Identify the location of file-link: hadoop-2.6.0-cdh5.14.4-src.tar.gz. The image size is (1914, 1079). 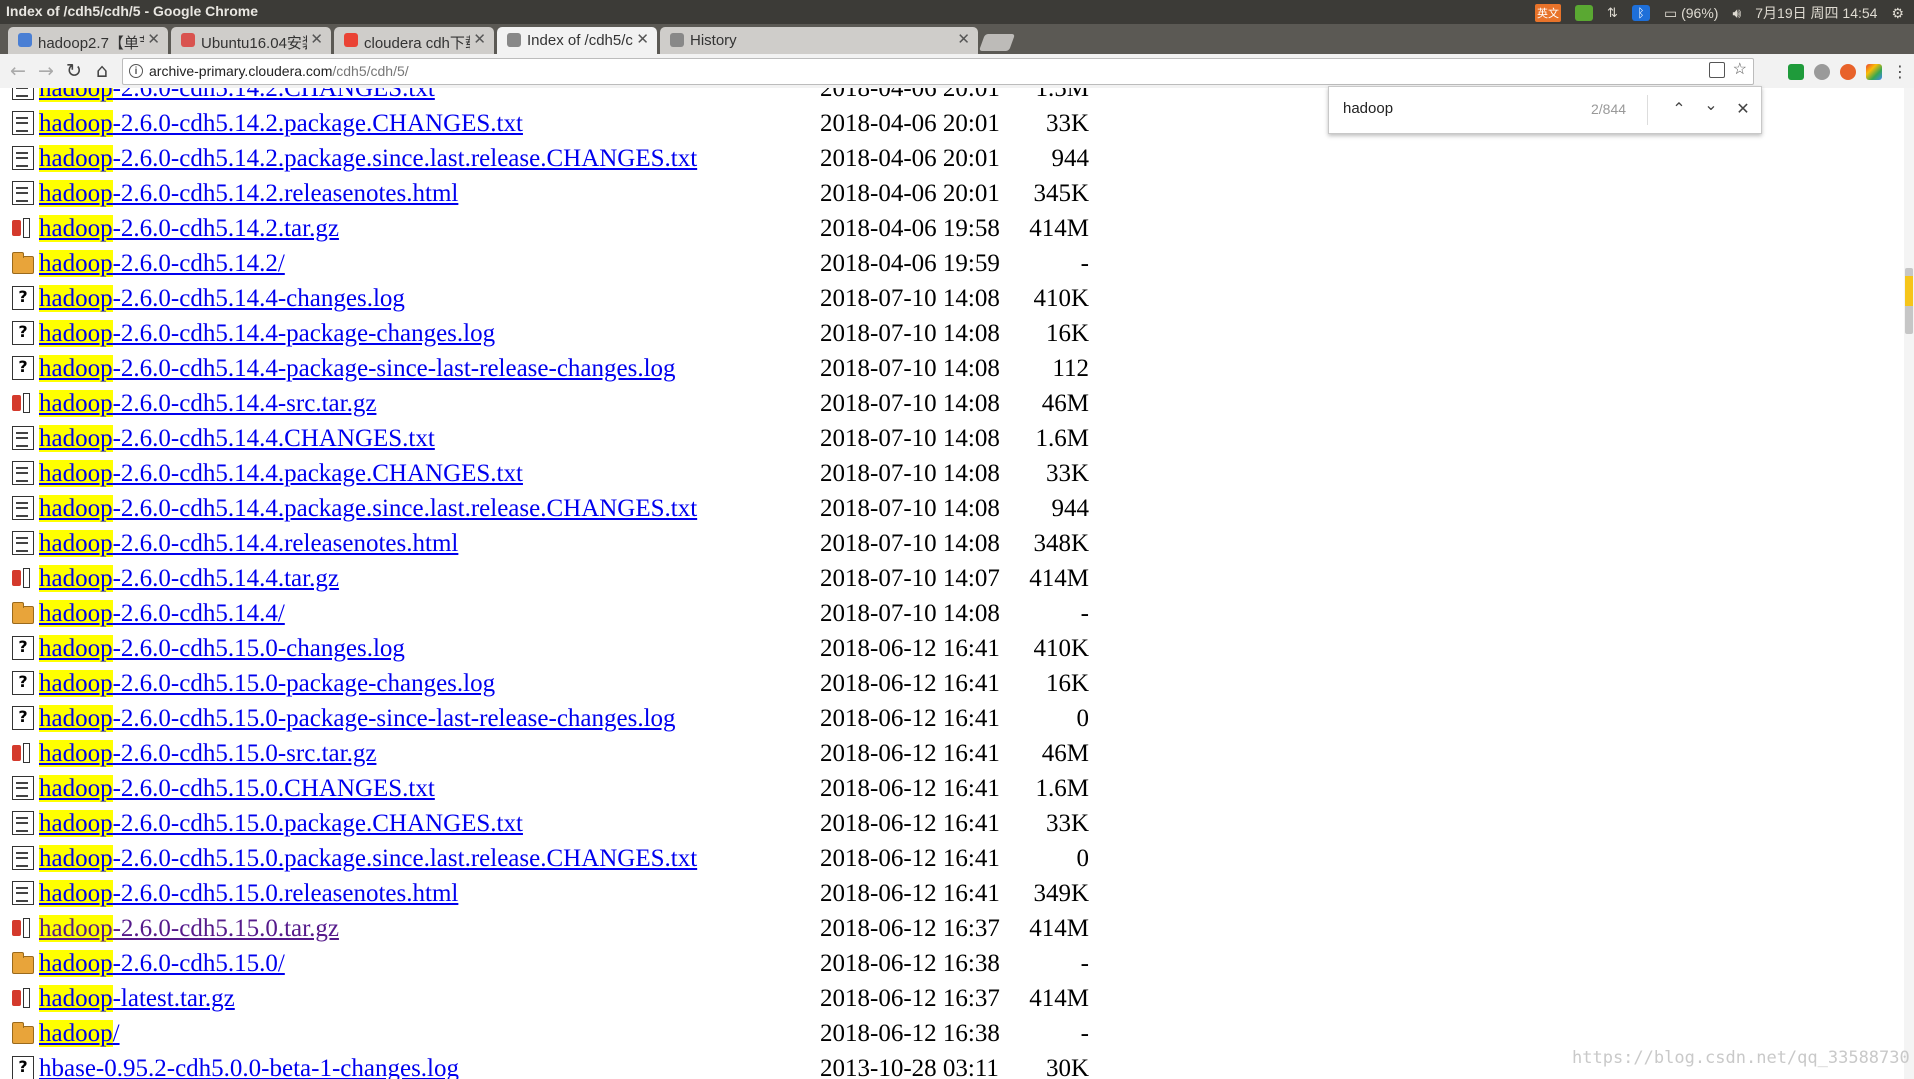
(207, 404).